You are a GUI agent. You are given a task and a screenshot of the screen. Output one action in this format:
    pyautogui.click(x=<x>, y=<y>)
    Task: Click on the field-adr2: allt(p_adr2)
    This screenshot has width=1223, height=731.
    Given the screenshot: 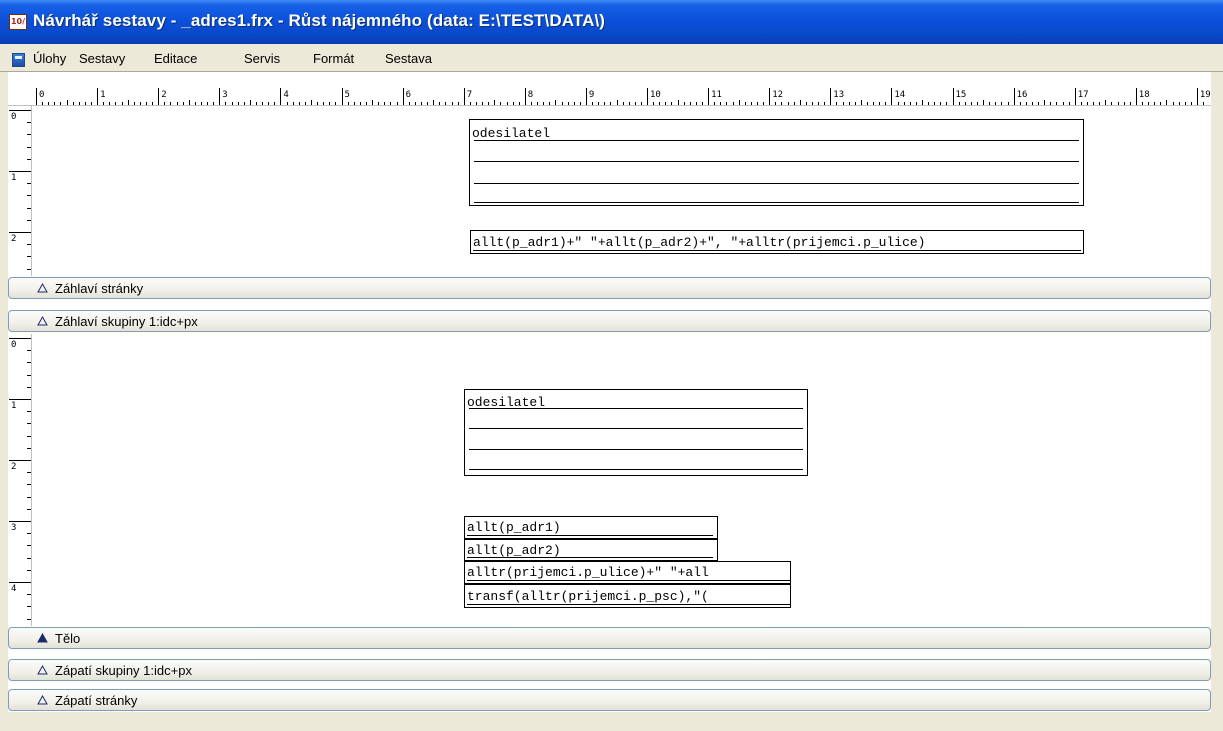 What is the action you would take?
    pyautogui.click(x=591, y=550)
    